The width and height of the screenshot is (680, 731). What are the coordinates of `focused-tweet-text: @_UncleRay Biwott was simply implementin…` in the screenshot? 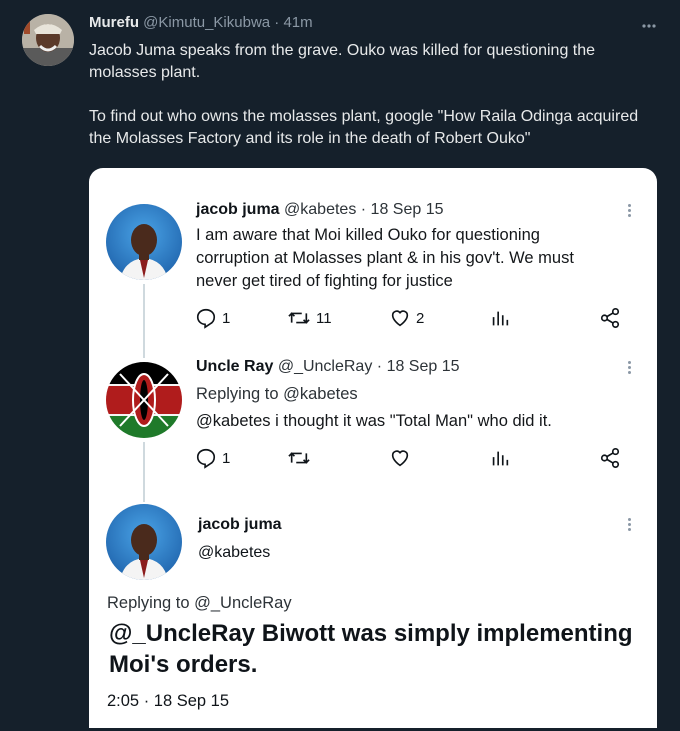 It's located at (371, 649).